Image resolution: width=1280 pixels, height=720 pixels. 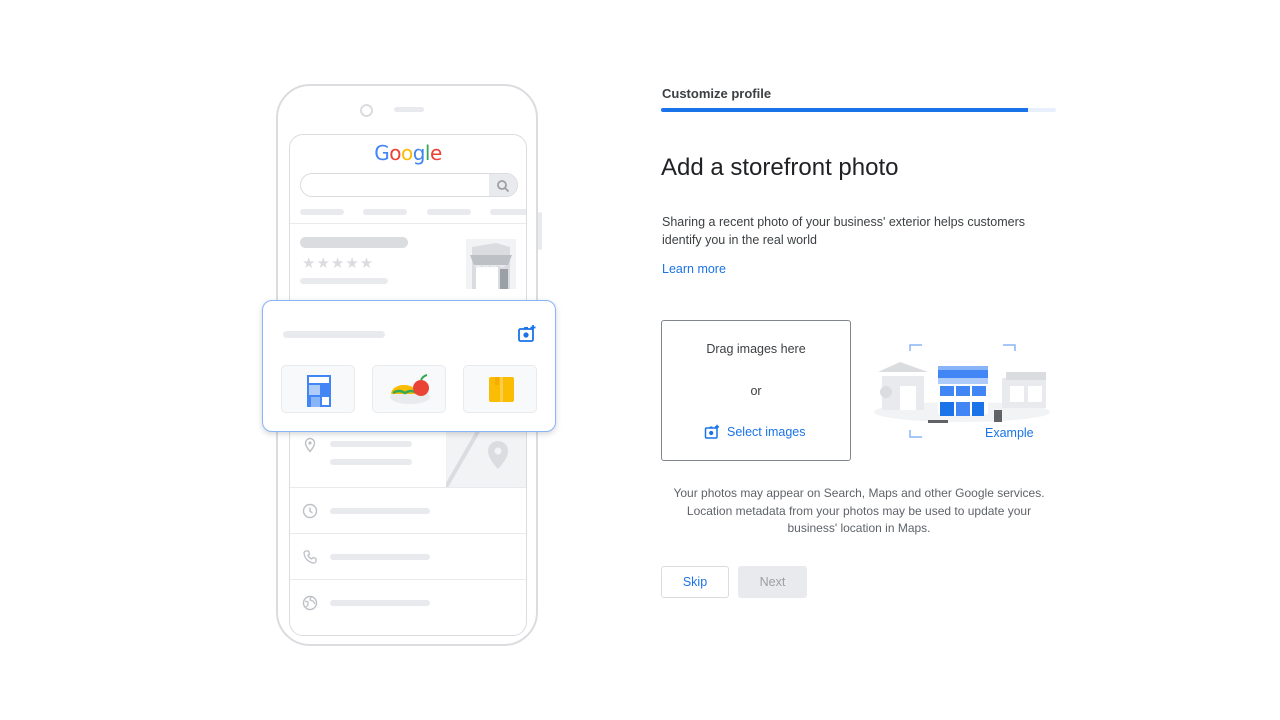 I want to click on select-images-button: Select images, so click(x=755, y=432).